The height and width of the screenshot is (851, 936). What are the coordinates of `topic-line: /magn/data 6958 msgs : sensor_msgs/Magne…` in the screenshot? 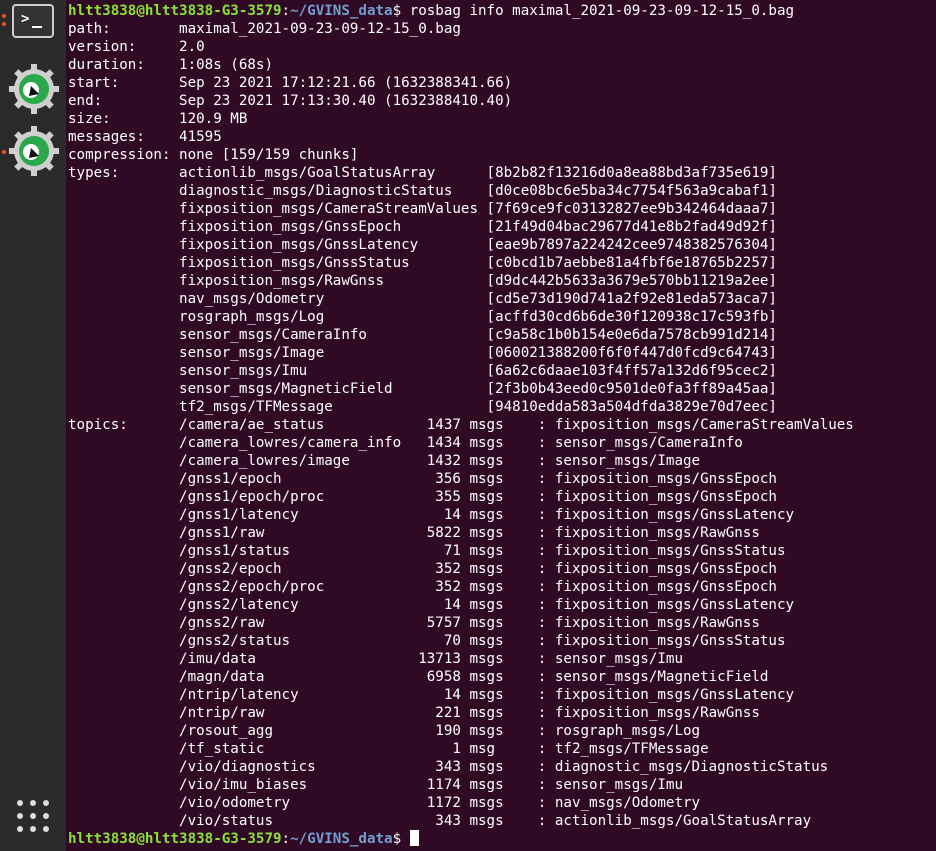 It's located at (418, 677).